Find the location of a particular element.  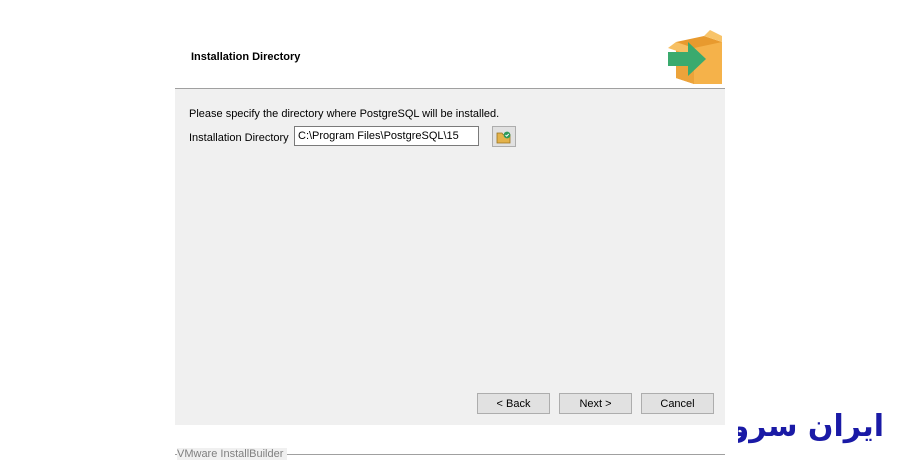

page-title: Installation Directory is located at coordinates (246, 57).